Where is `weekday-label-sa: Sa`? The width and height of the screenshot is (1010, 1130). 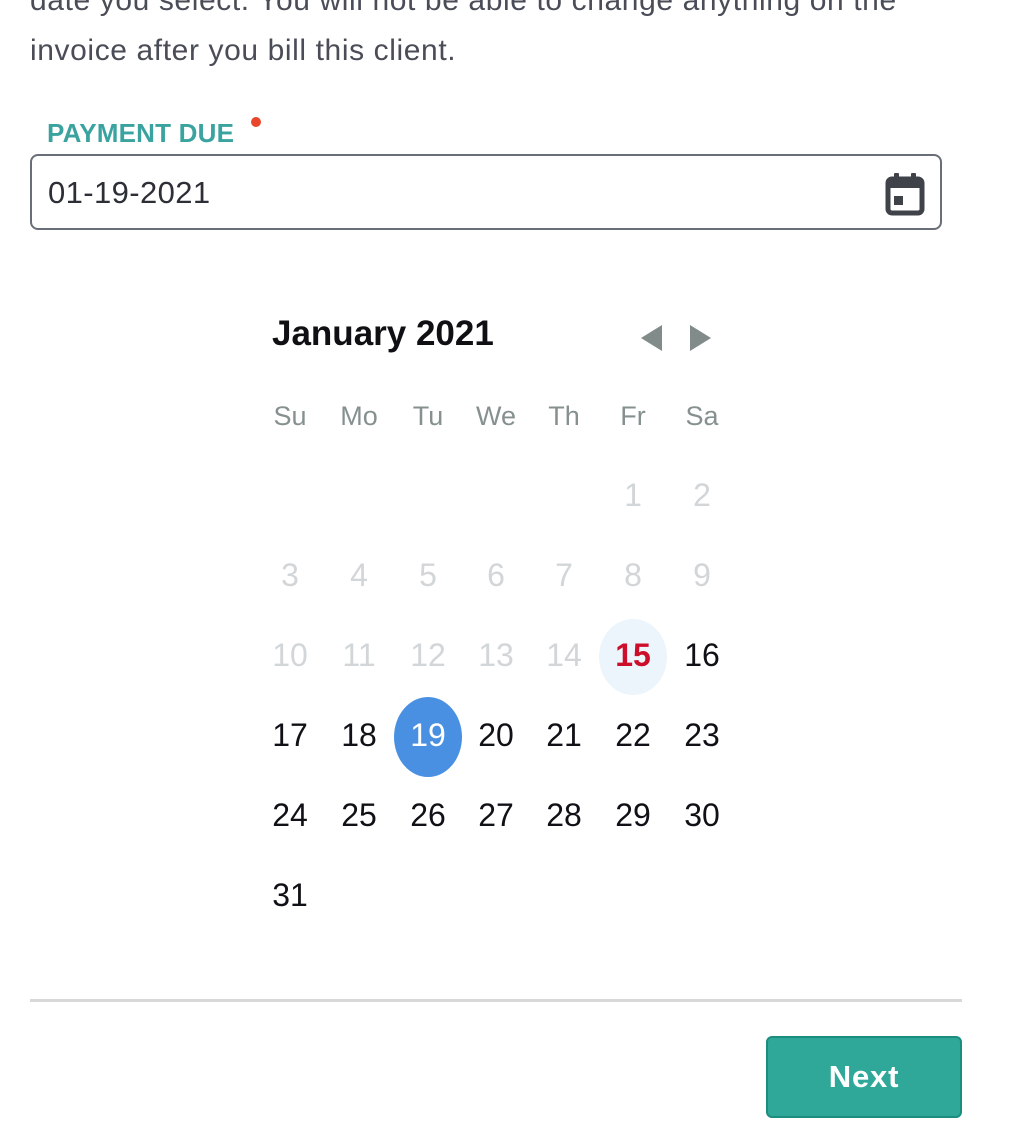 weekday-label-sa: Sa is located at coordinates (702, 416).